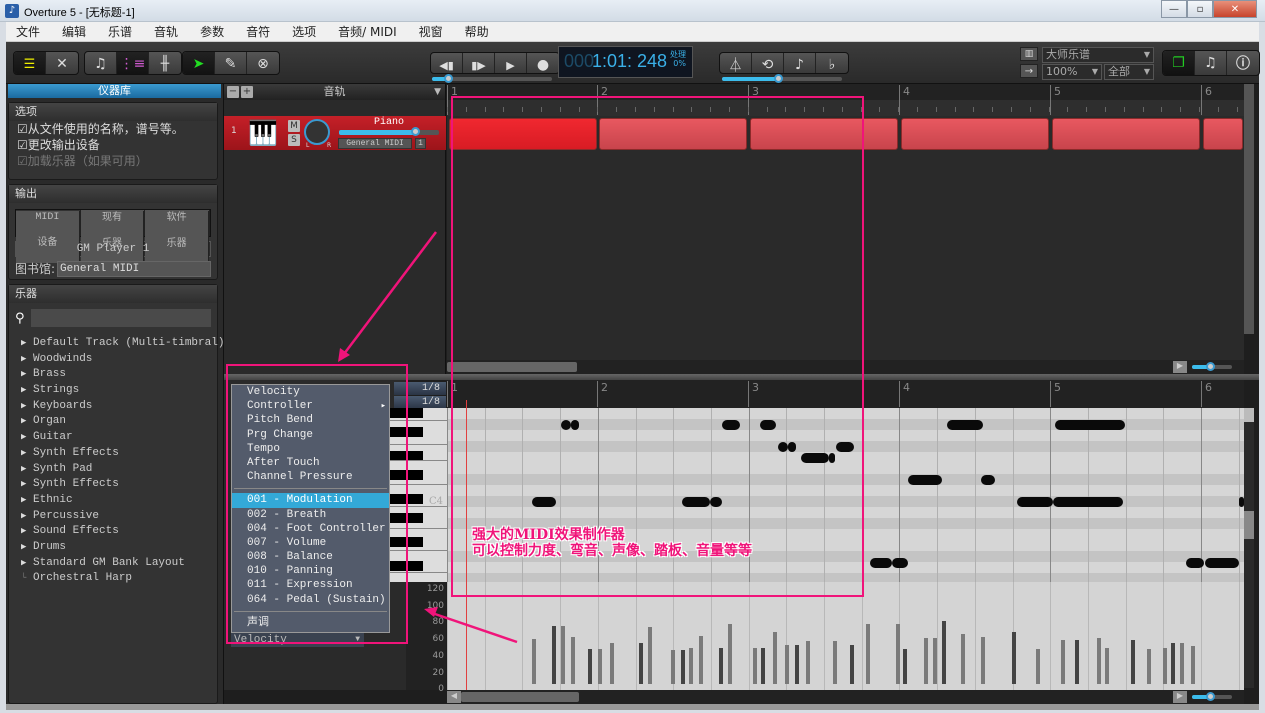  I want to click on track-name: Piano, so click(389, 122).